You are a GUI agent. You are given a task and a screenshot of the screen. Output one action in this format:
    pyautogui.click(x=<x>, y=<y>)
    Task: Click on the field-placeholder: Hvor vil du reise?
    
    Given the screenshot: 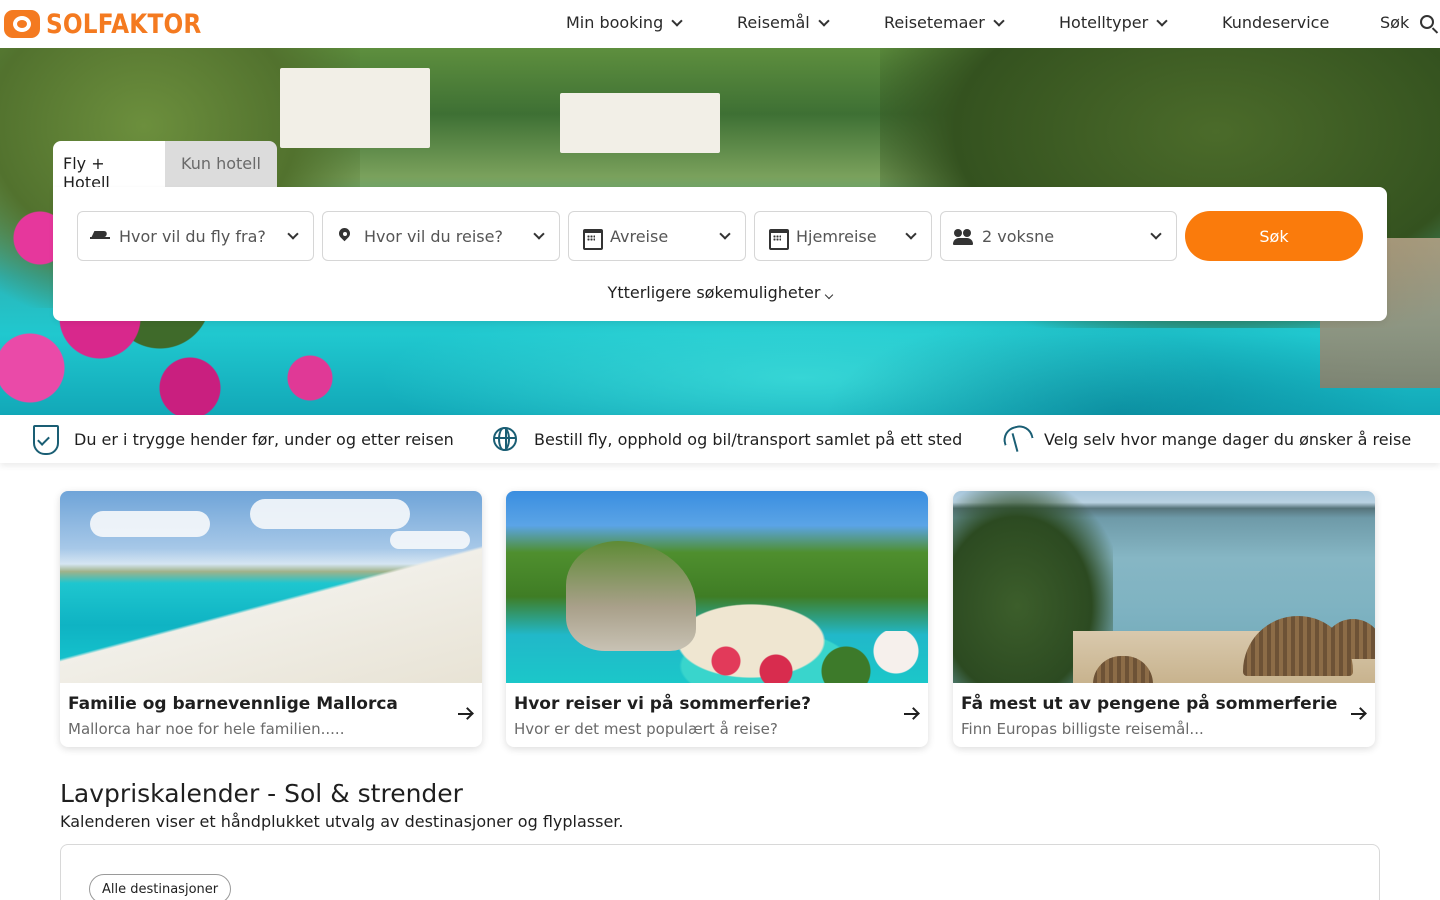 What is the action you would take?
    pyautogui.click(x=433, y=236)
    